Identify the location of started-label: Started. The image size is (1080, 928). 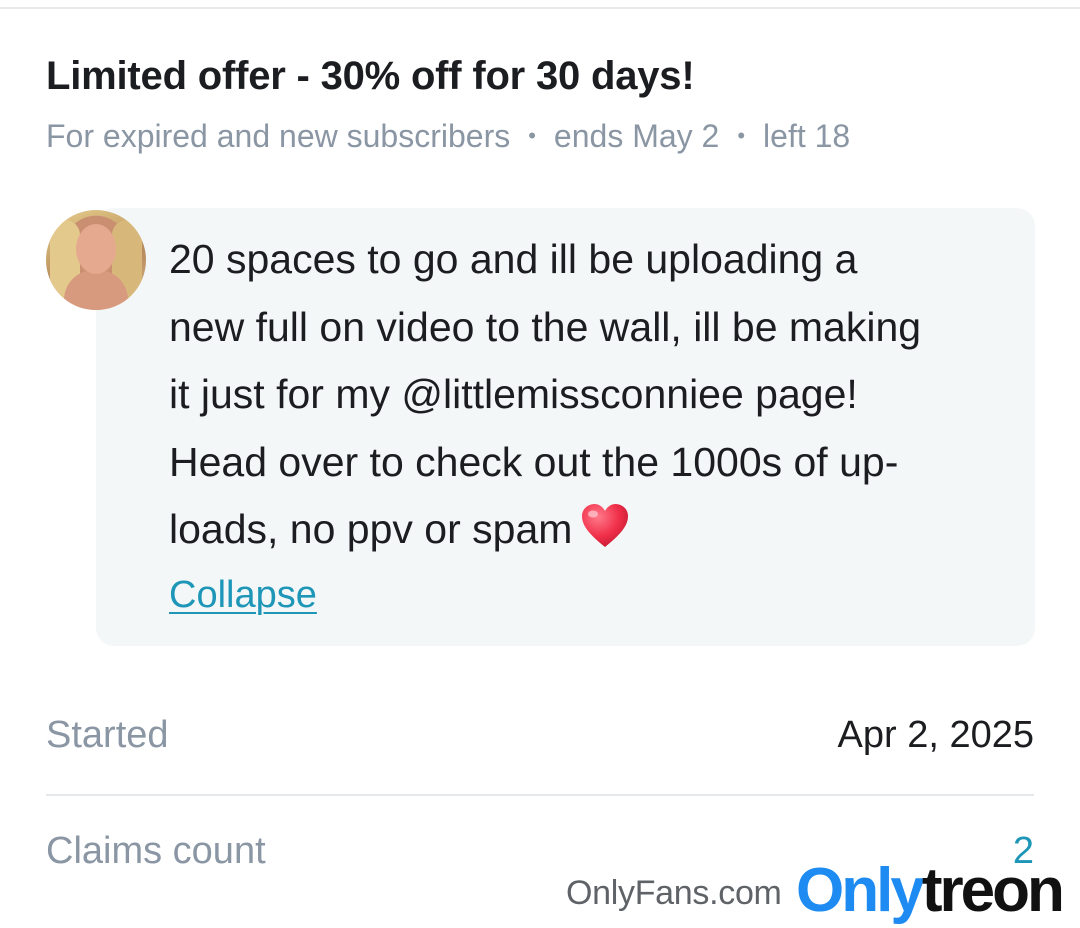
(107, 735).